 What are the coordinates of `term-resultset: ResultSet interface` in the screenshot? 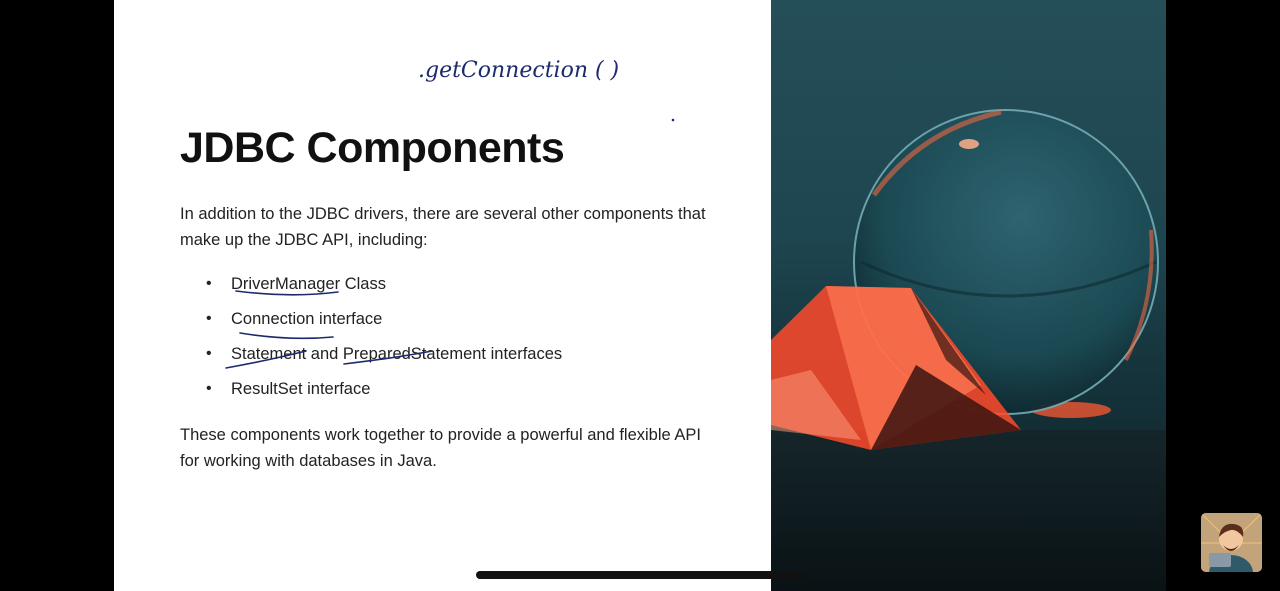 It's located at (301, 389).